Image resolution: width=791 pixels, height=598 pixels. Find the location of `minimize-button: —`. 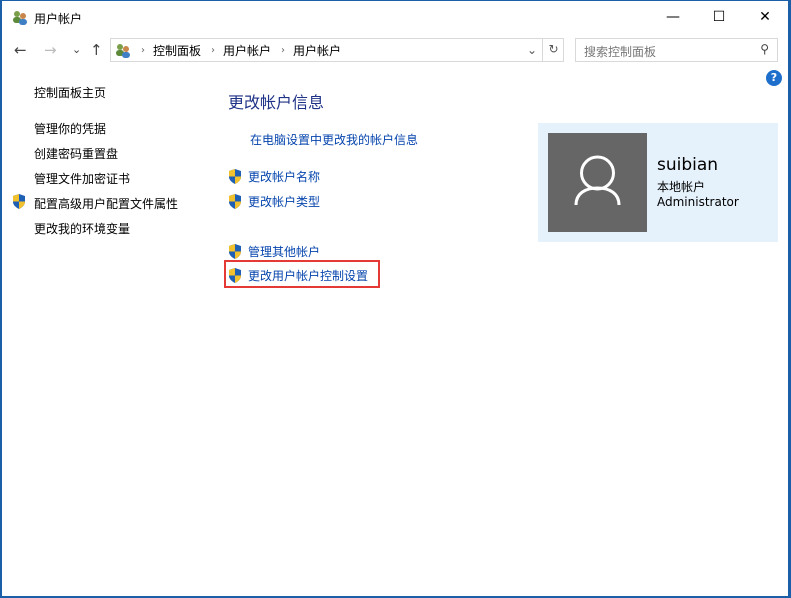

minimize-button: — is located at coordinates (673, 17).